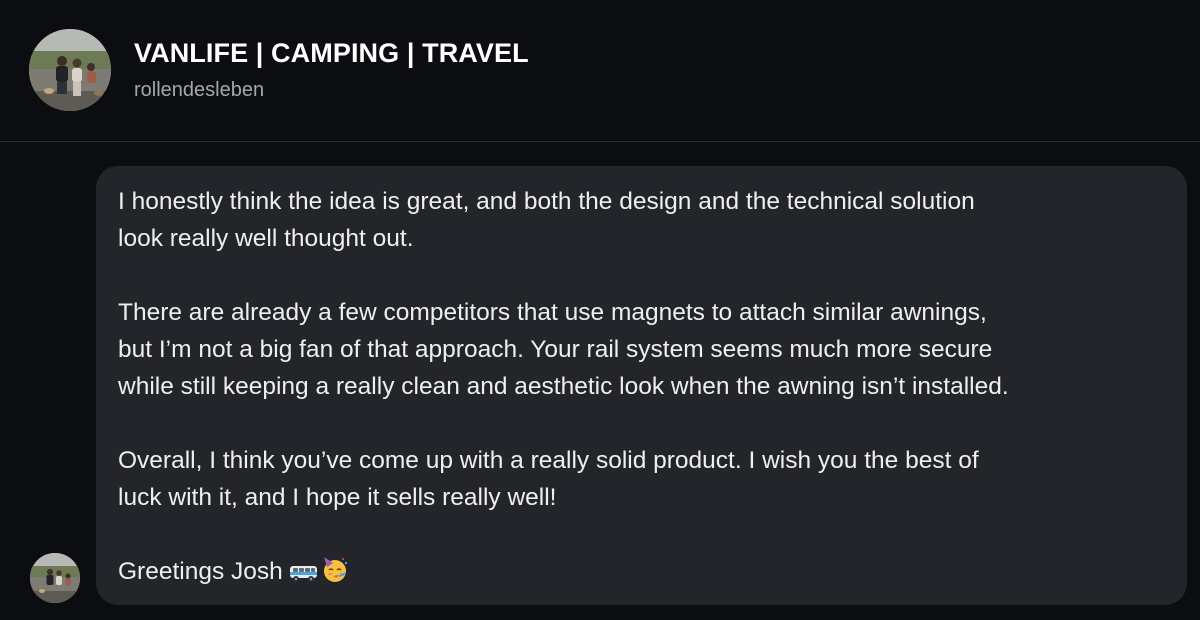 Image resolution: width=1200 pixels, height=620 pixels. I want to click on message-signoff-paragraph: Greetings Josh, so click(641, 573).